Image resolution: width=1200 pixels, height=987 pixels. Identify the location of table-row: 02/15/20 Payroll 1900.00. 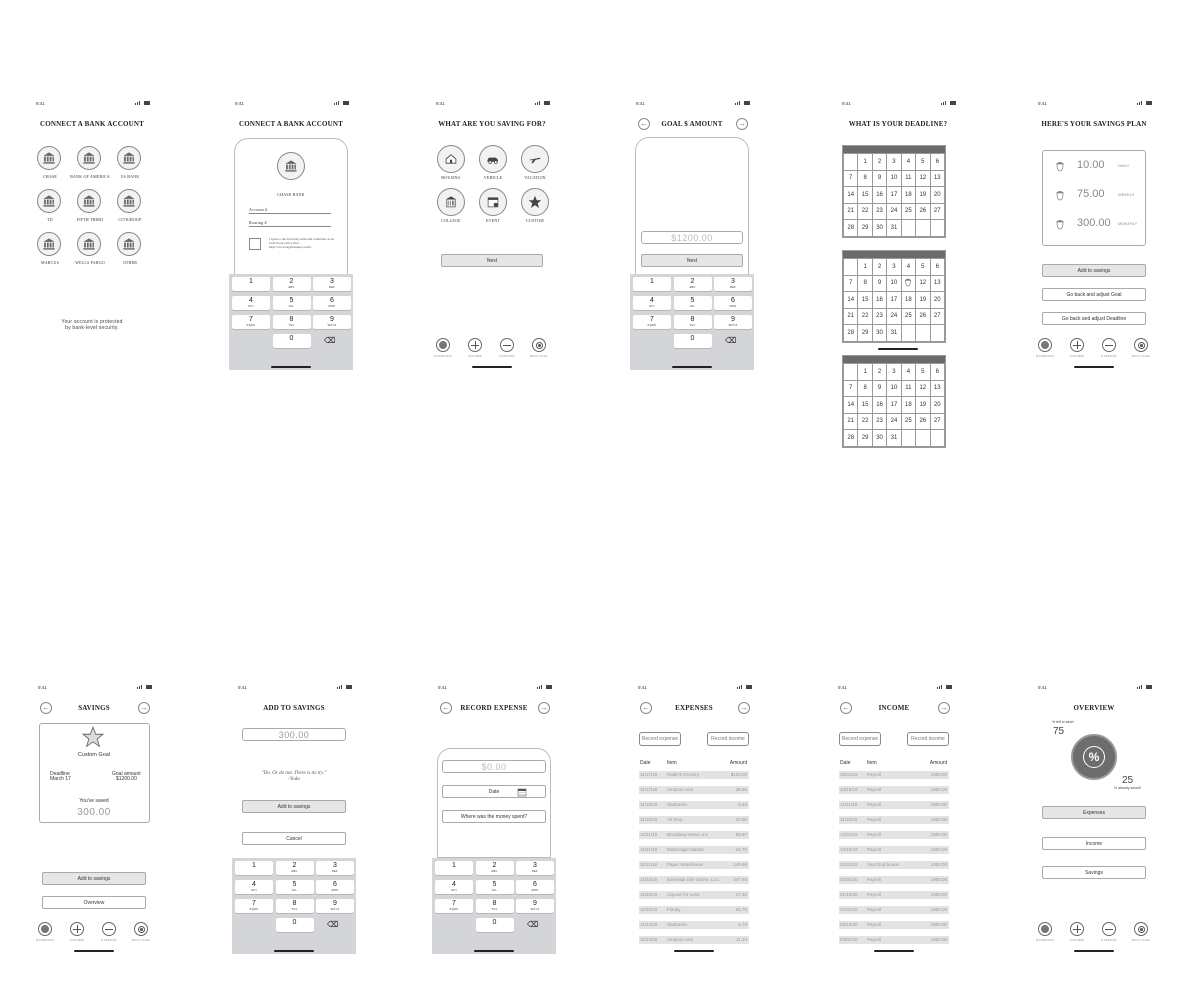
(894, 925).